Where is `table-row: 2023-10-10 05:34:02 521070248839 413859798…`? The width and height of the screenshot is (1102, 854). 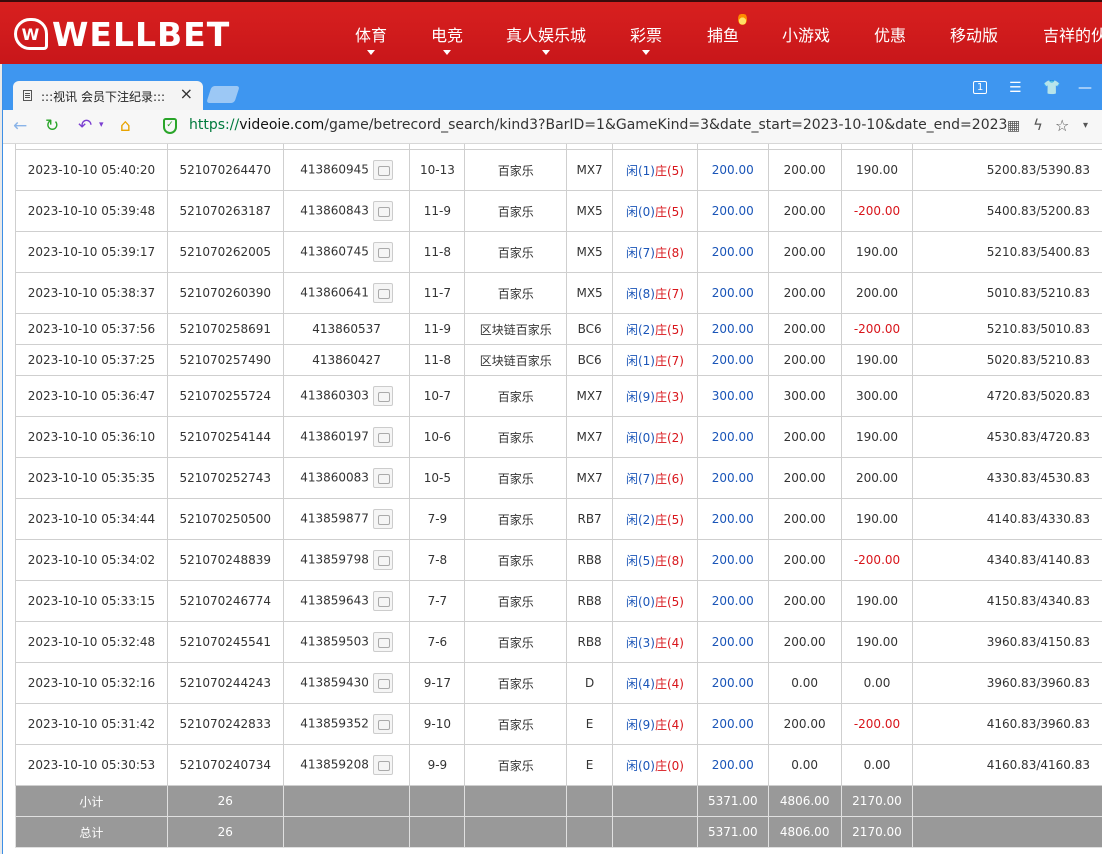
table-row: 2023-10-10 05:34:02 521070248839 413859798… is located at coordinates (558, 560).